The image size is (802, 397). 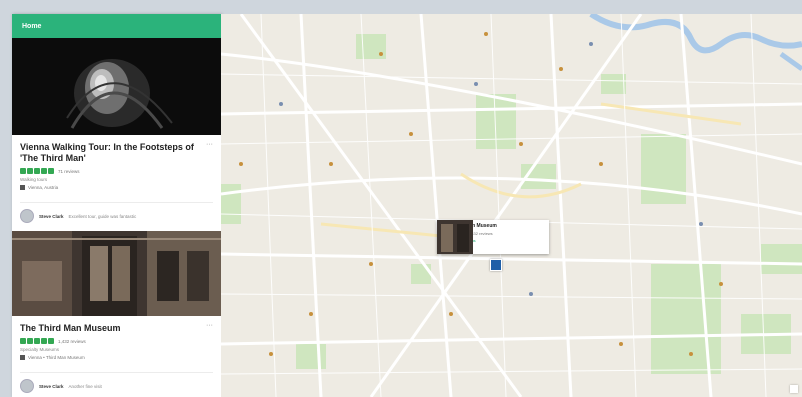 What do you see at coordinates (116, 171) in the screenshot?
I see `rating-row: 71 reviews` at bounding box center [116, 171].